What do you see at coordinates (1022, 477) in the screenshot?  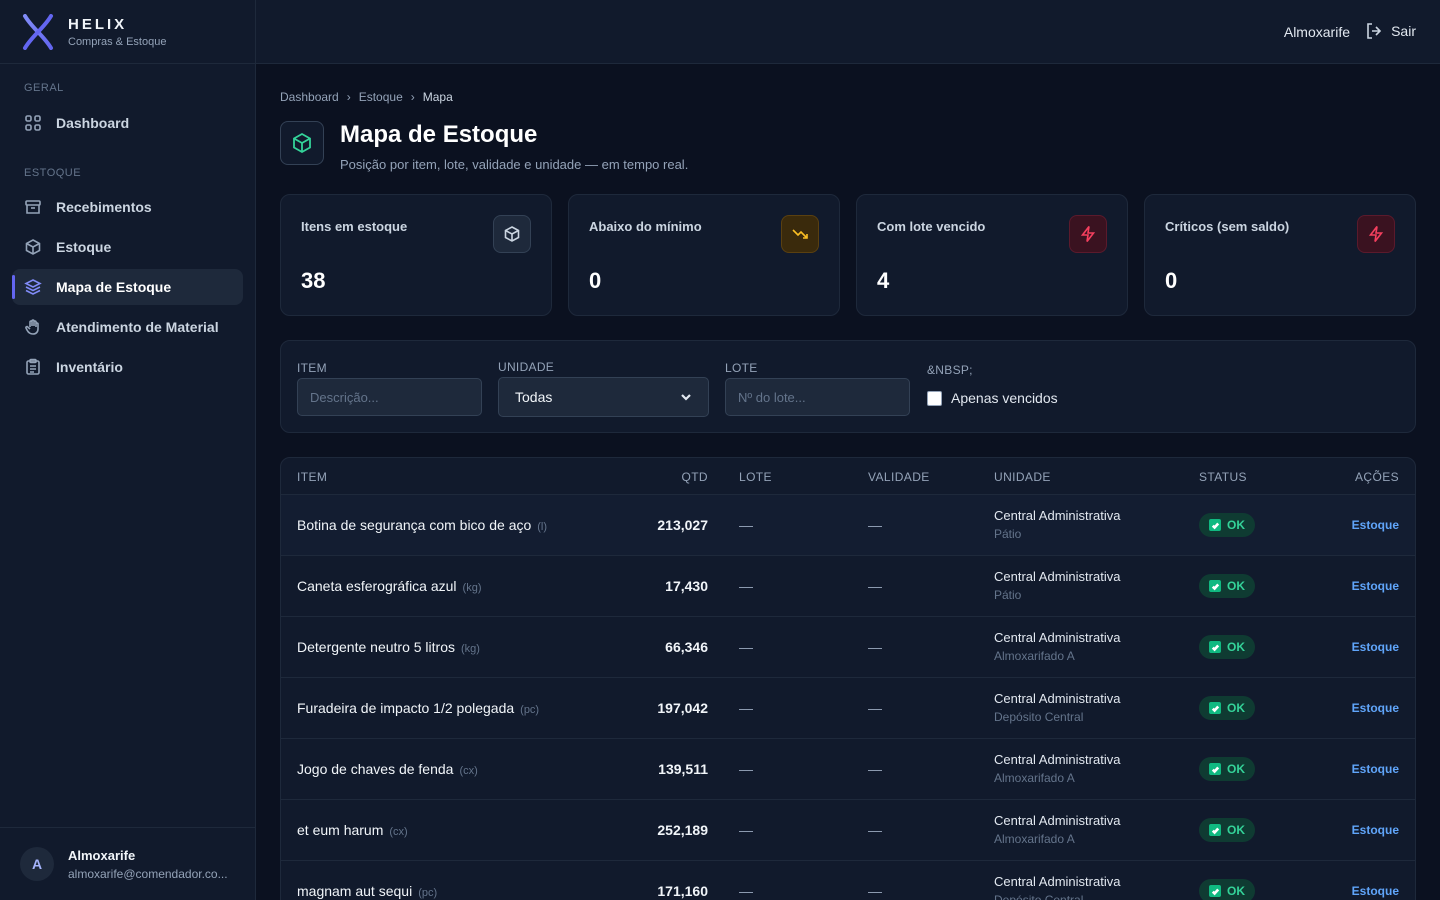 I see `header-unidade: UNIDADE` at bounding box center [1022, 477].